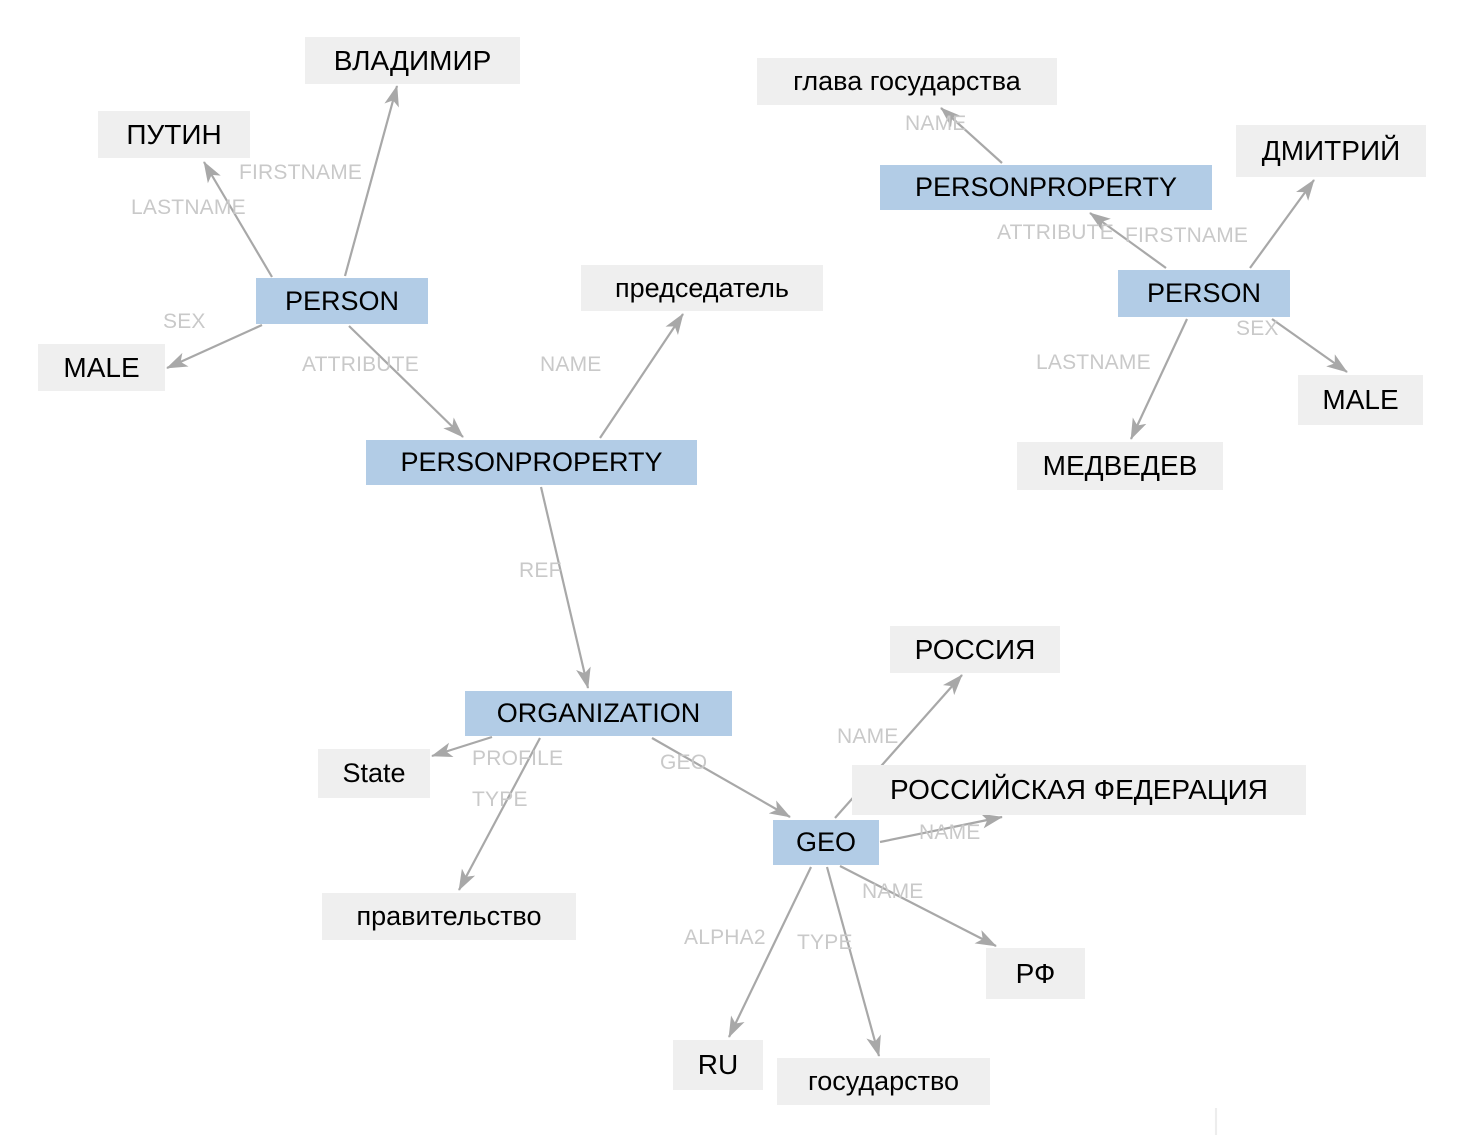  I want to click on graph-node-rossiyskaya_fed: РОССИЙСКАЯ ФЕДЕРАЦИЯ, so click(1079, 790).